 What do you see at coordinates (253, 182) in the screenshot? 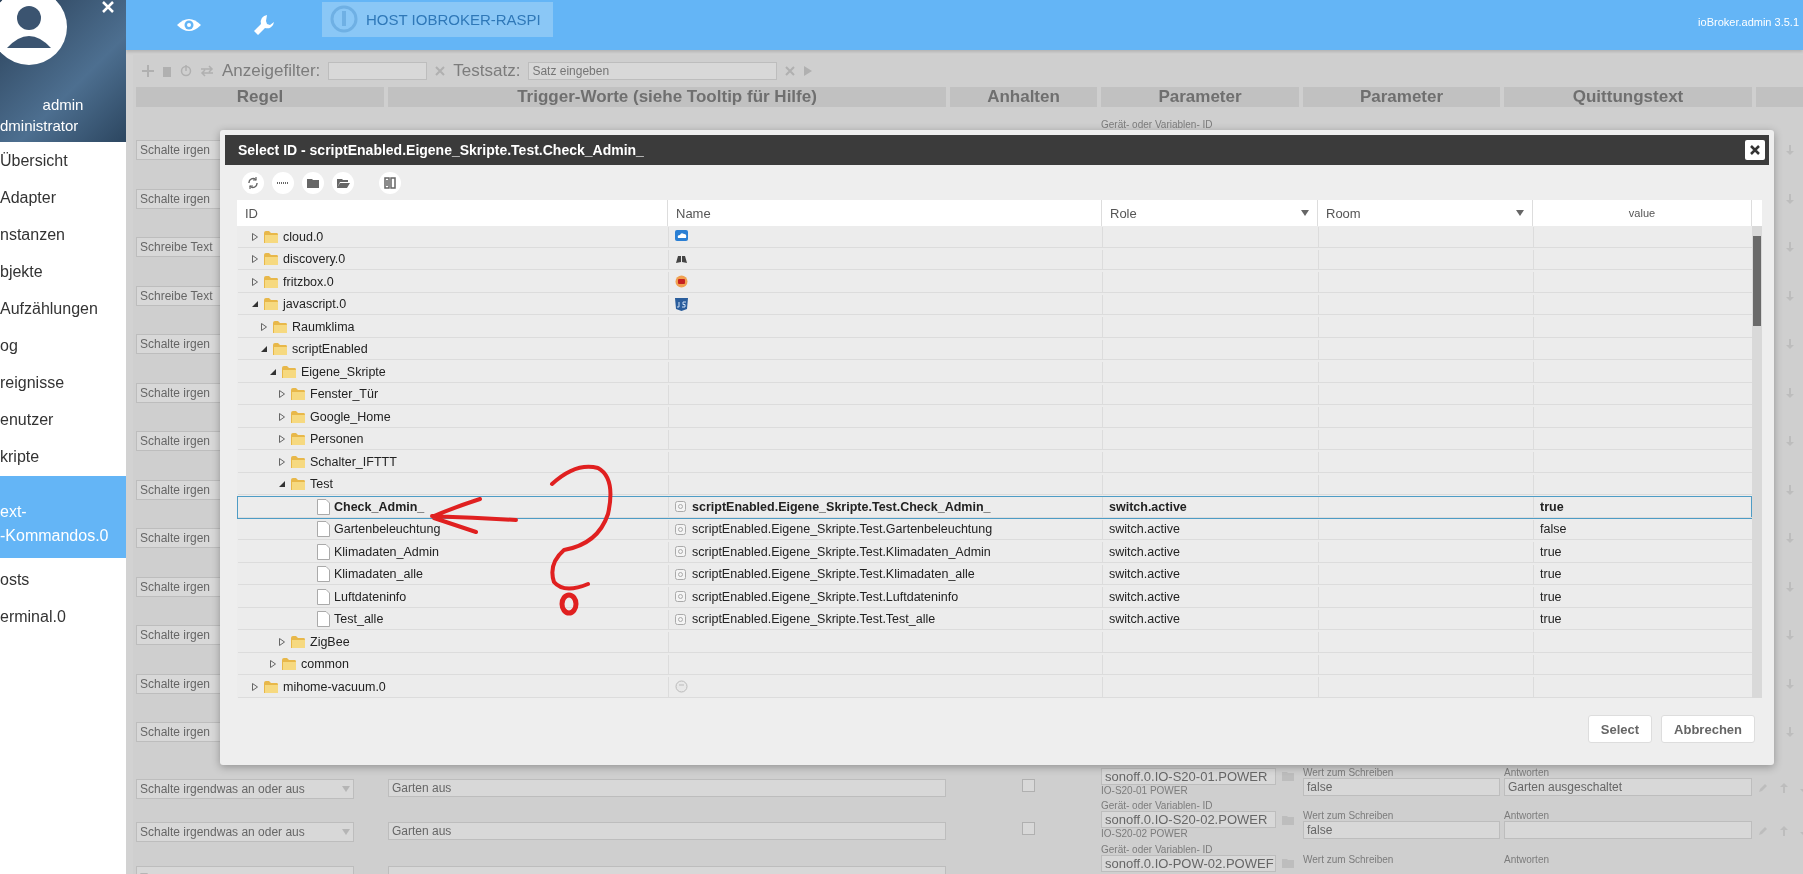
I see `refresh-button` at bounding box center [253, 182].